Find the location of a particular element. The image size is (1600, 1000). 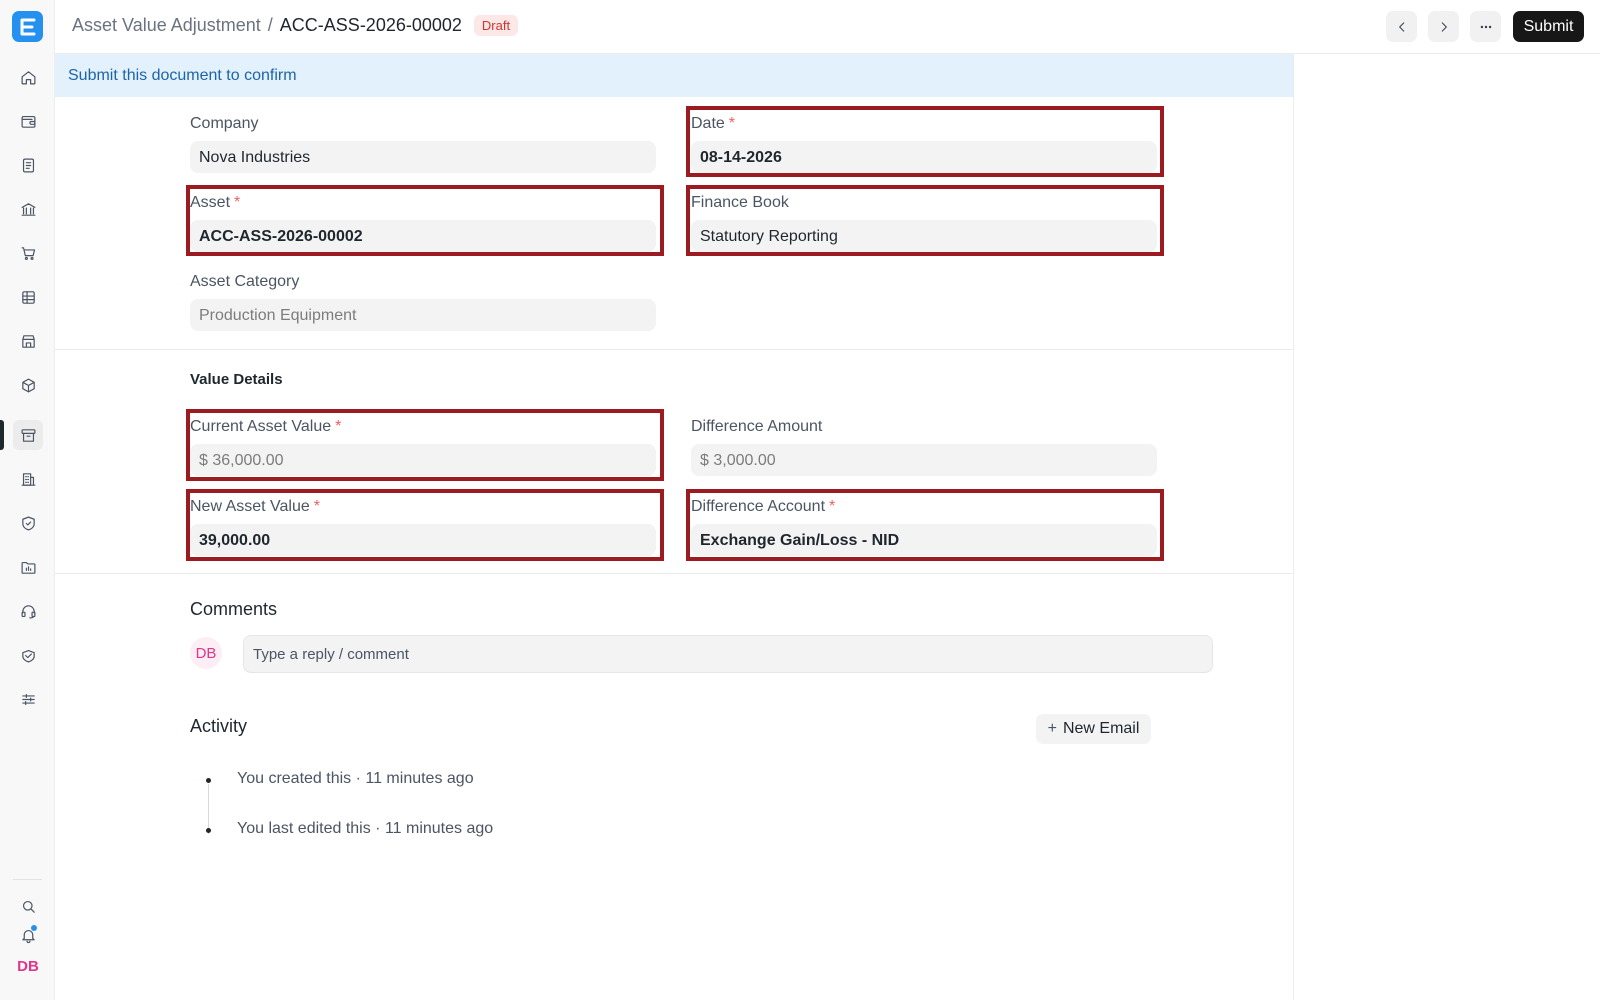

sliders-icon is located at coordinates (28, 699).